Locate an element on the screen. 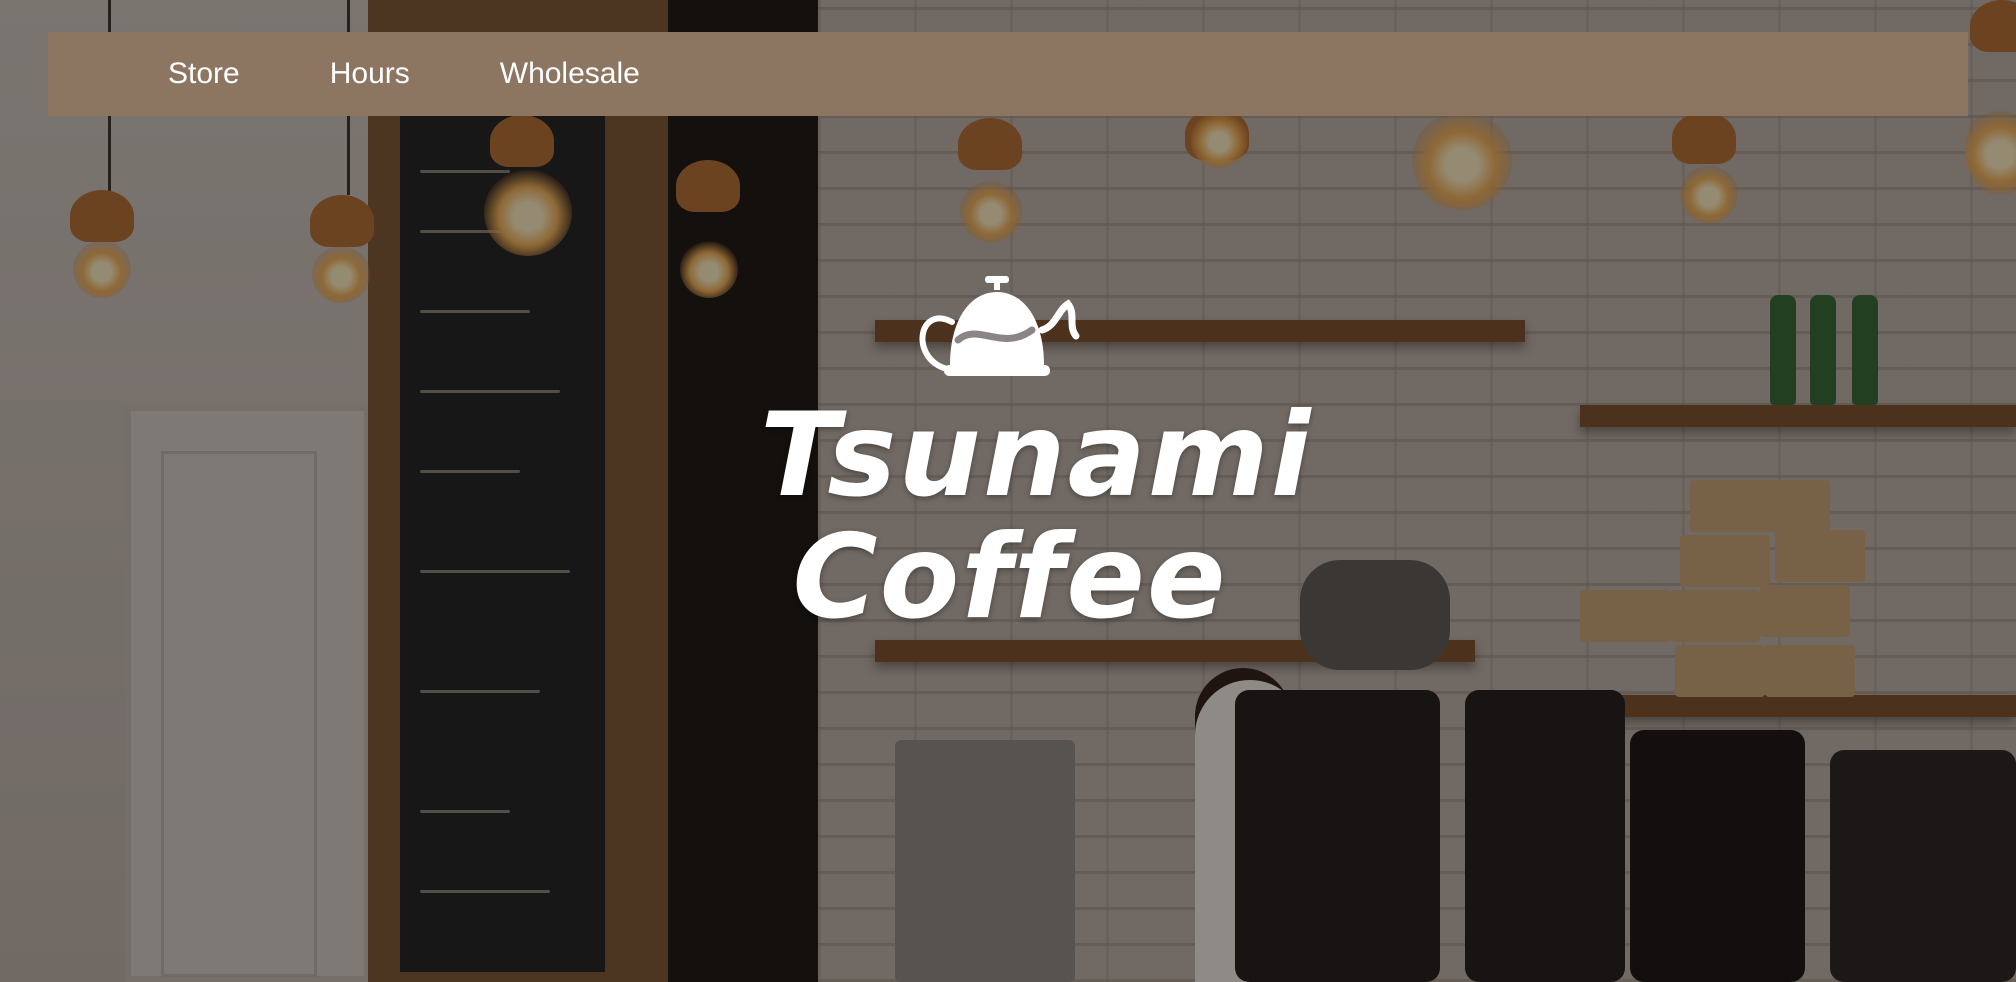  brand-logo: Tsunami Coffee is located at coordinates (1036, 460).